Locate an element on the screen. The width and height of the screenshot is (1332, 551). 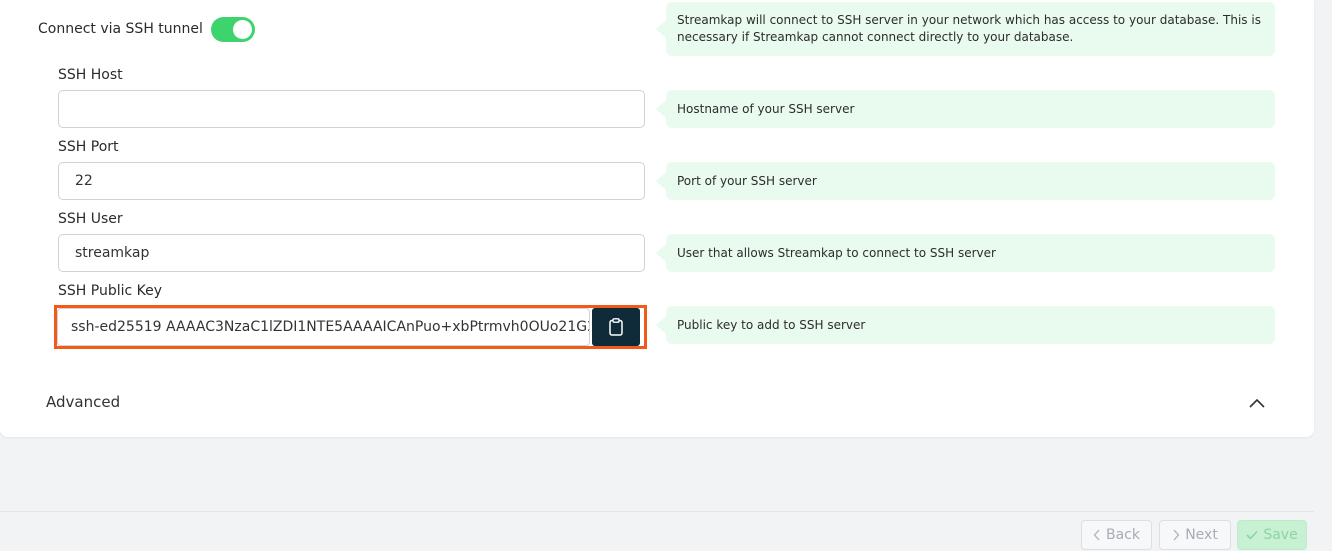
copy-public-key-button is located at coordinates (616, 327).